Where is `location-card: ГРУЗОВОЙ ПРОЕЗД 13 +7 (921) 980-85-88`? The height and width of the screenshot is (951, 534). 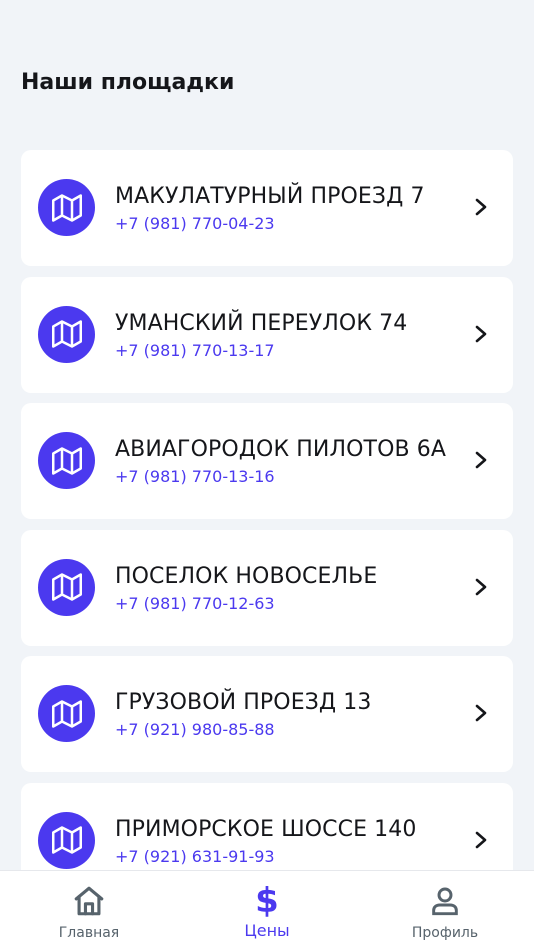
location-card: ГРУЗОВОЙ ПРОЕЗД 13 +7 (921) 980-85-88 is located at coordinates (267, 714).